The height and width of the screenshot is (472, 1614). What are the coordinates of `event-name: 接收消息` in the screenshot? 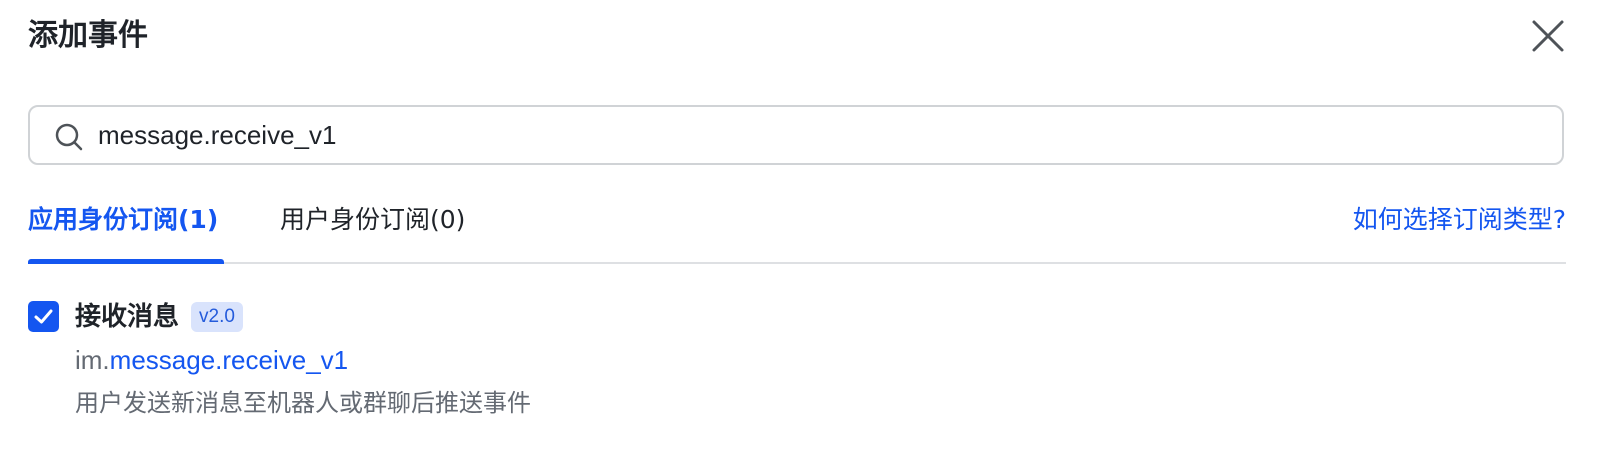 It's located at (127, 317).